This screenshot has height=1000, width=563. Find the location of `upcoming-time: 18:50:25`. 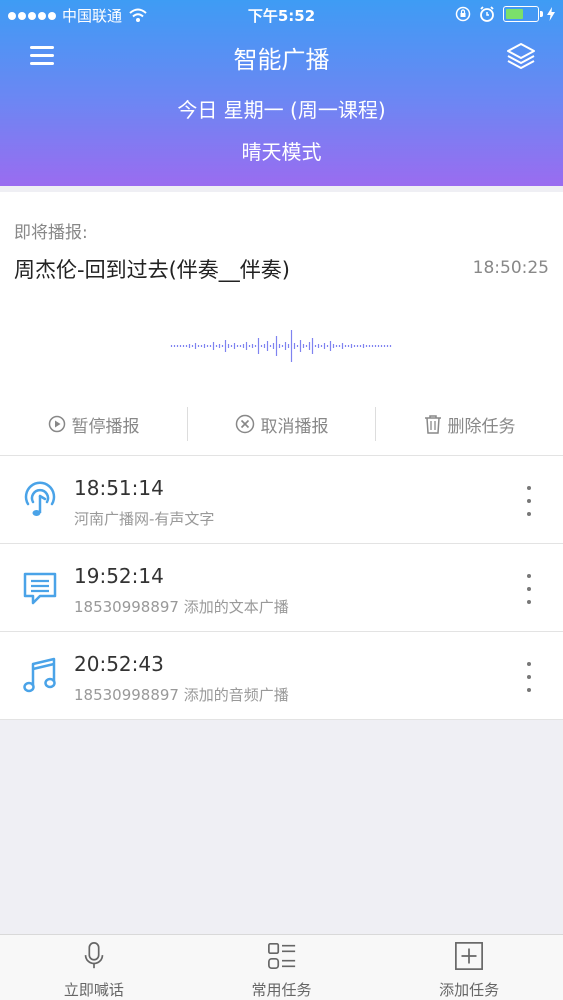

upcoming-time: 18:50:25 is located at coordinates (510, 268).